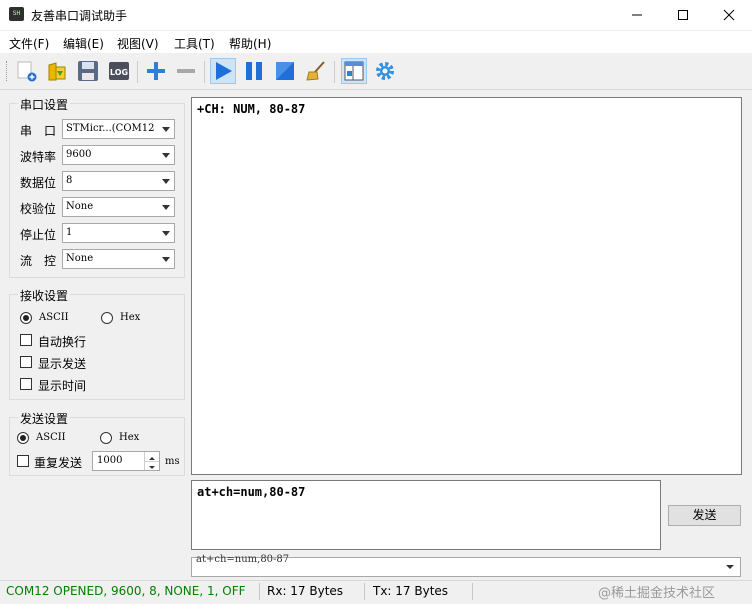  I want to click on stop-button, so click(285, 71).